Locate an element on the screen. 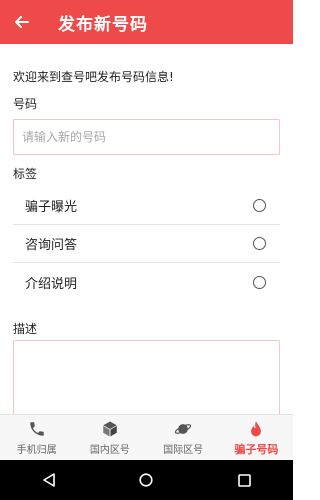 The width and height of the screenshot is (320, 500). tag-option-label: 咨询问答 is located at coordinates (51, 245).